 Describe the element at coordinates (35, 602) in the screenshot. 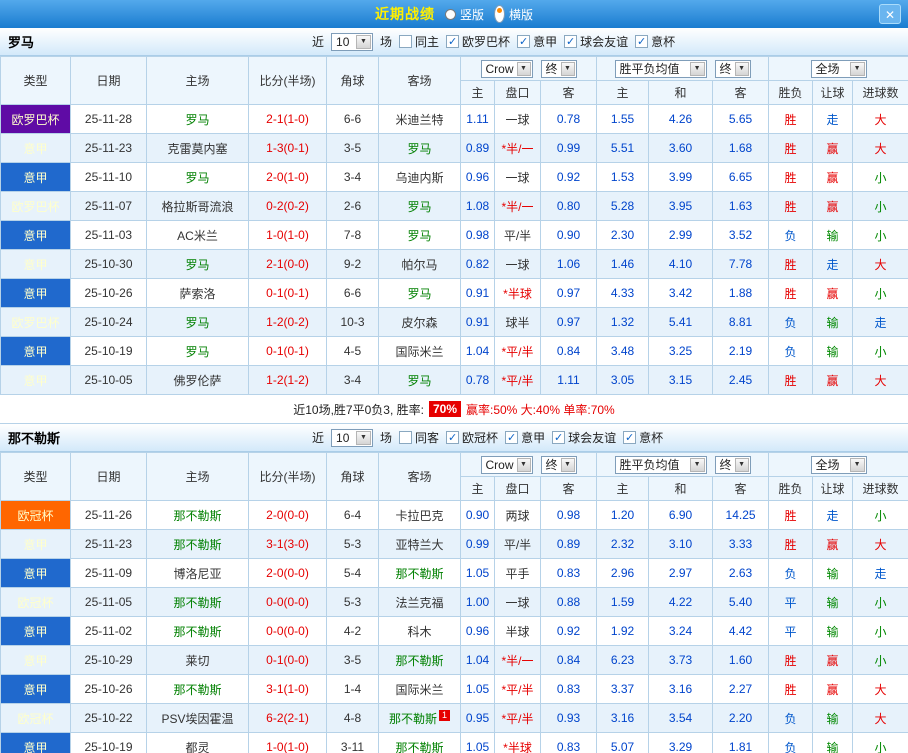

I see `league-cell: 欧冠杯` at that location.